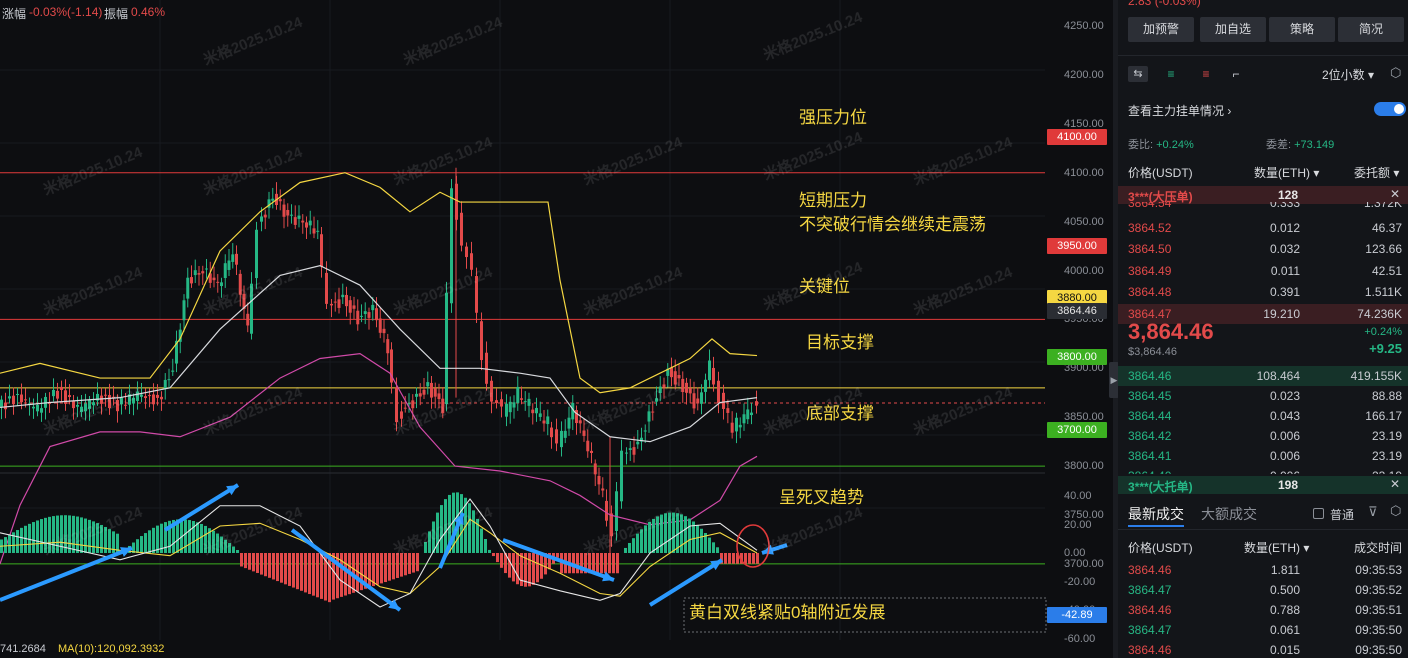 The image size is (1408, 658). I want to click on ask-row: 3864.49 0.011 42.51, so click(1263, 271).